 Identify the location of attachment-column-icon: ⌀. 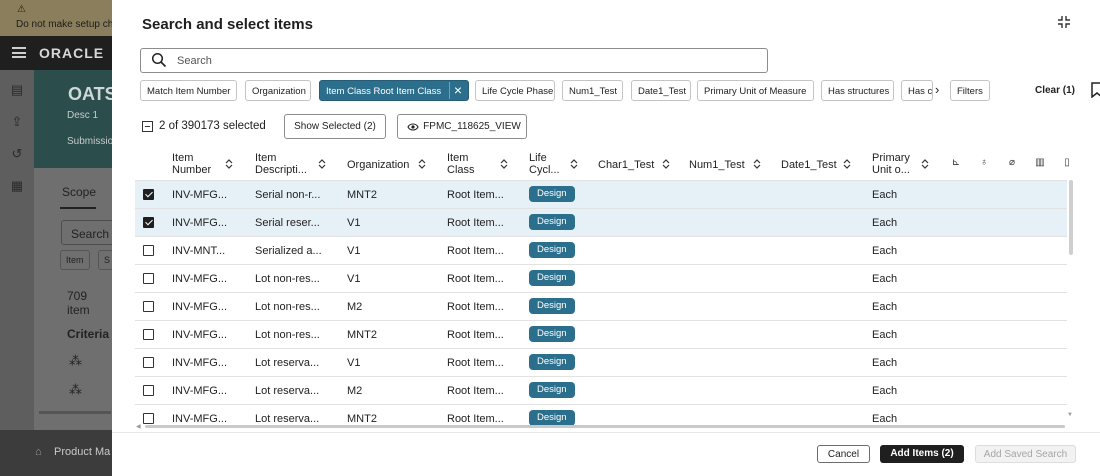
(1012, 163).